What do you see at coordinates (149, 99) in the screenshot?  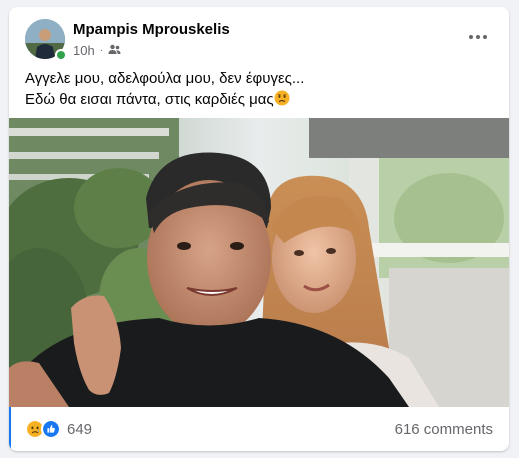 I see `post-text-line-2: Εδώ θα εισαι πάντα, στις καρδιές μας` at bounding box center [149, 99].